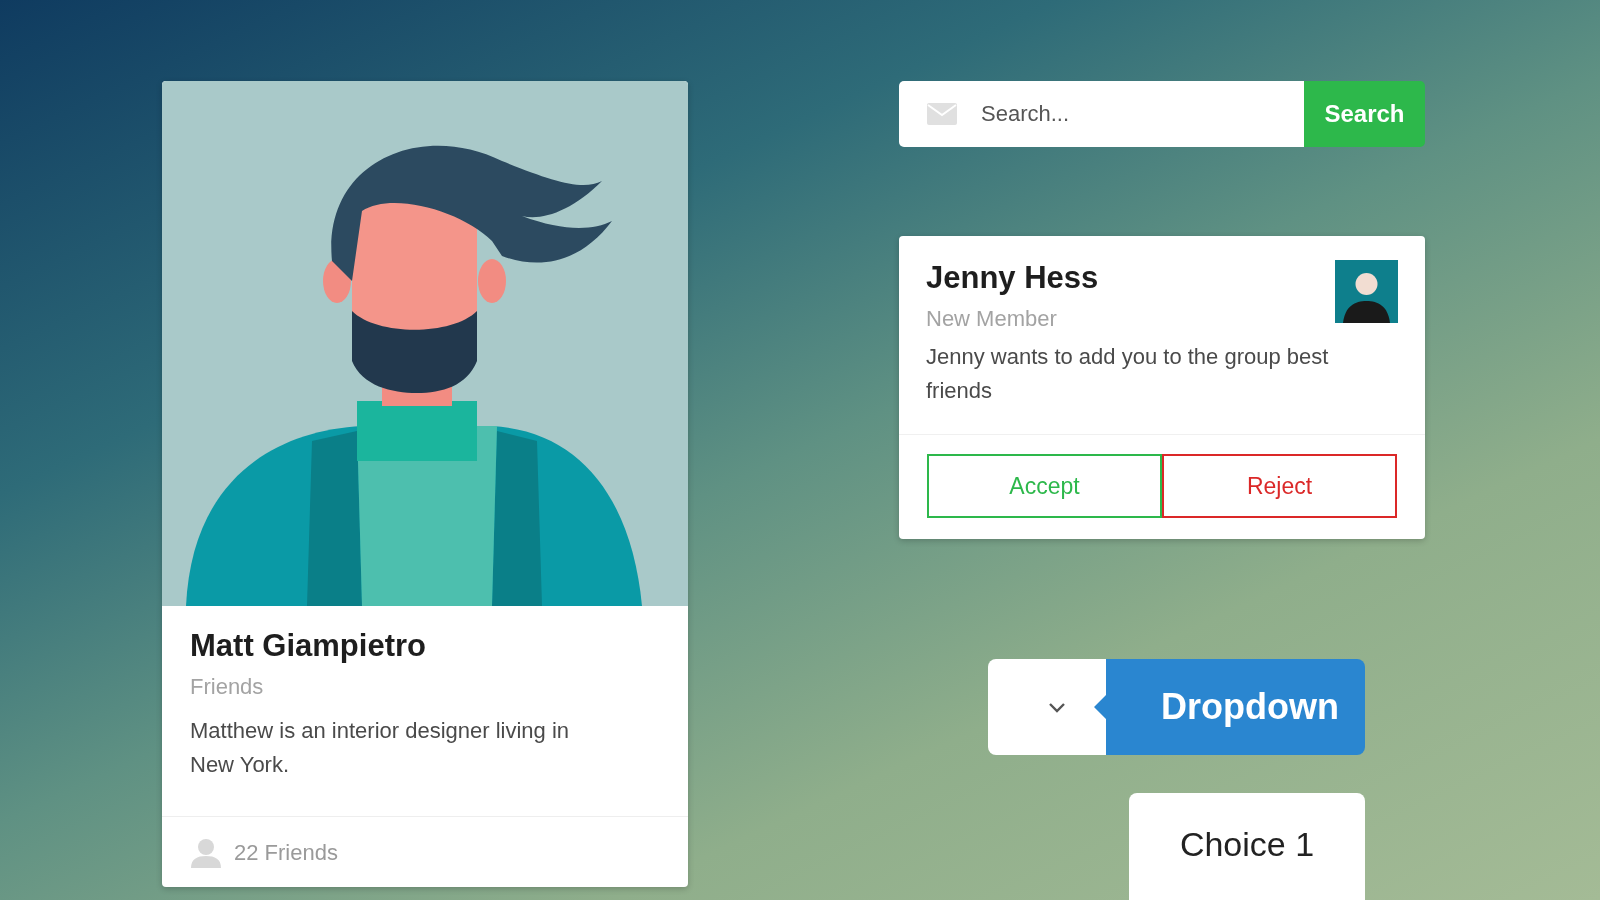 This screenshot has height=900, width=1600. I want to click on dropdown-toggle, so click(1047, 707).